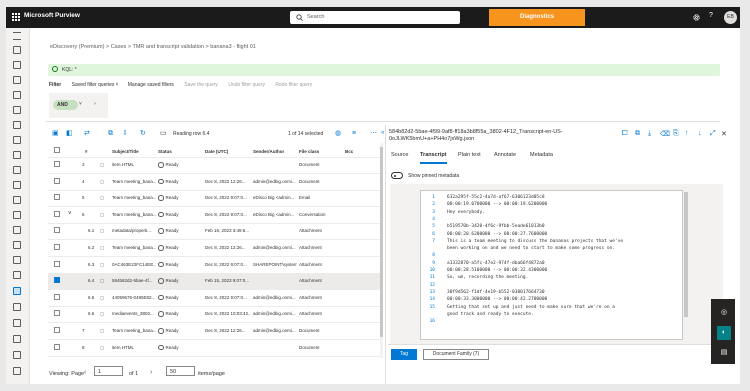 Image resolution: width=750 pixels, height=391 pixels. Describe the element at coordinates (724, 333) in the screenshot. I see `chat-bot-icon: ◐` at that location.